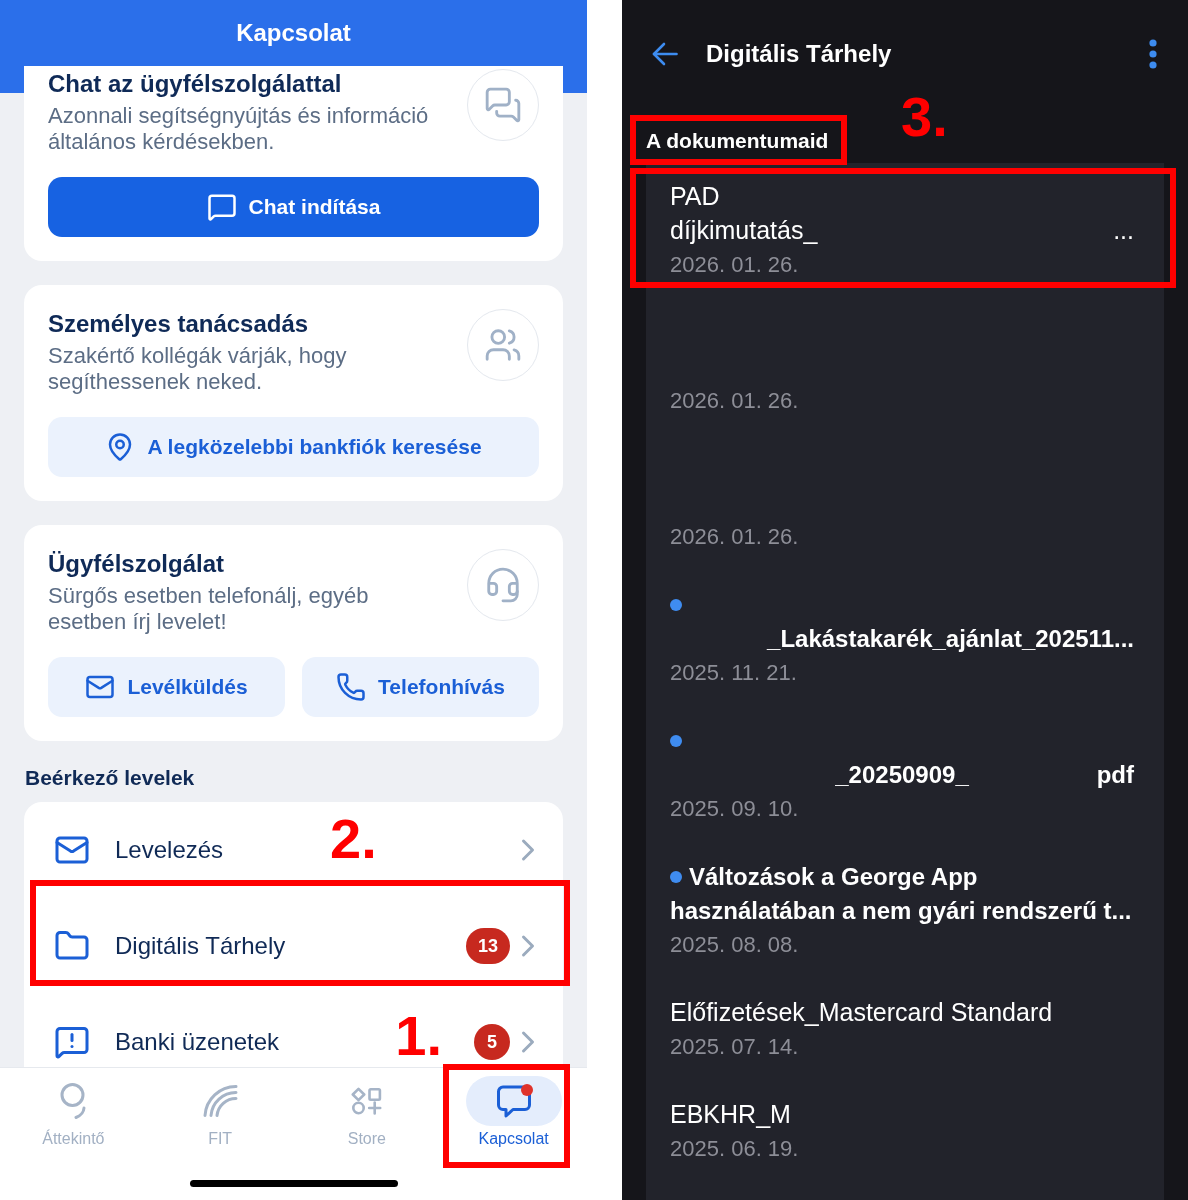 This screenshot has width=1188, height=1200. I want to click on card-description: Sürgős esetben telefonálj, egyéb esetben írj levelet!, so click(209, 609).